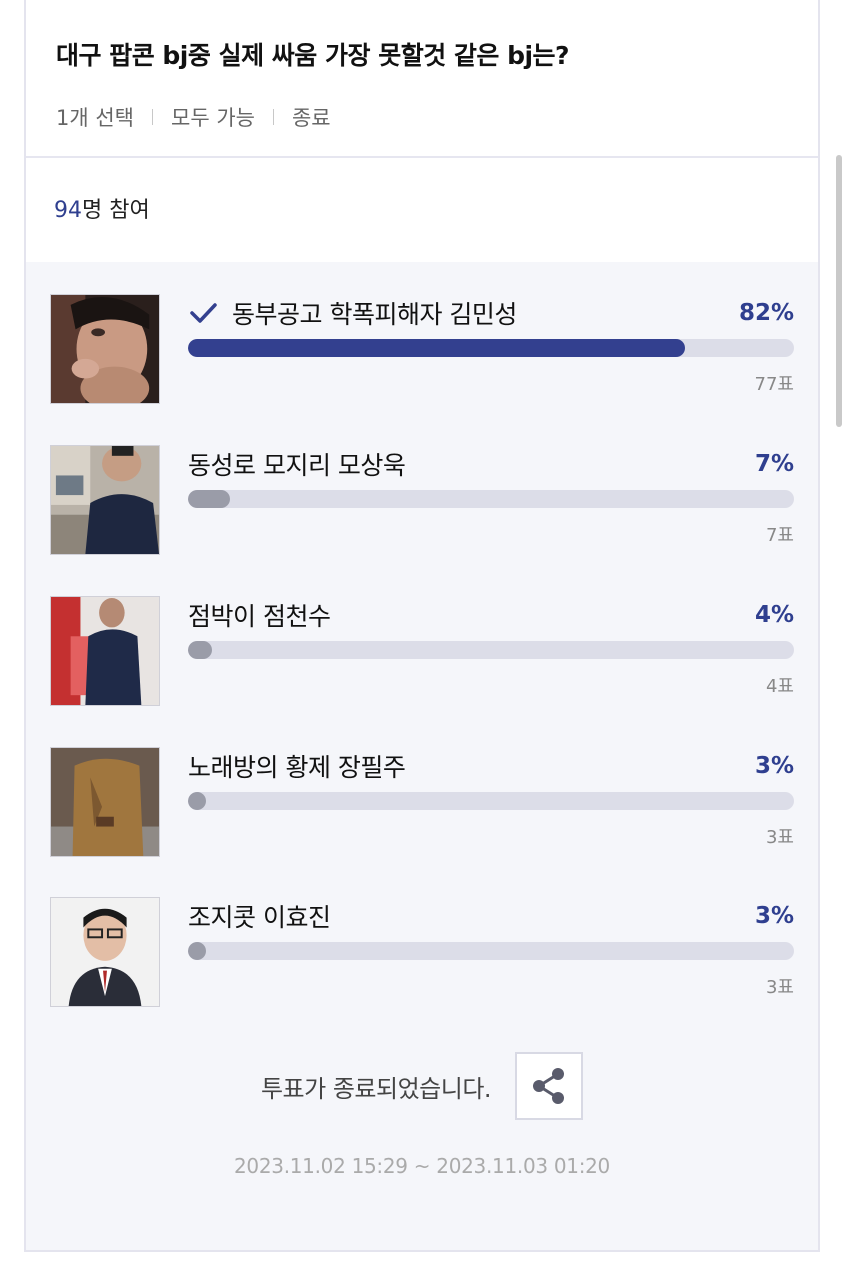 Image resolution: width=850 pixels, height=1278 pixels. I want to click on meta-availability: 모두 가능, so click(213, 118).